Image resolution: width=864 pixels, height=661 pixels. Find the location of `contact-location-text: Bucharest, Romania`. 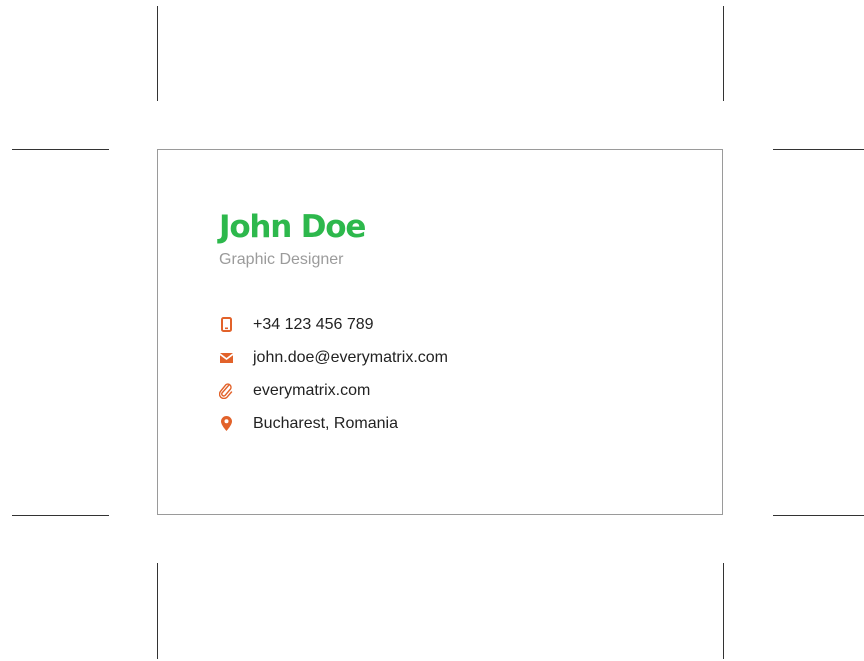

contact-location-text: Bucharest, Romania is located at coordinates (325, 423).